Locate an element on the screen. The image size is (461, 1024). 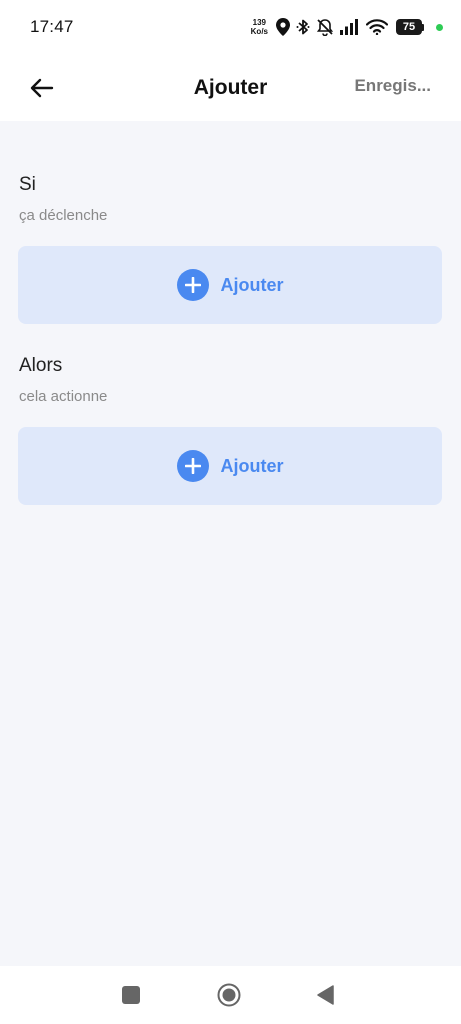
network-speed-value: 139 is located at coordinates (259, 22).